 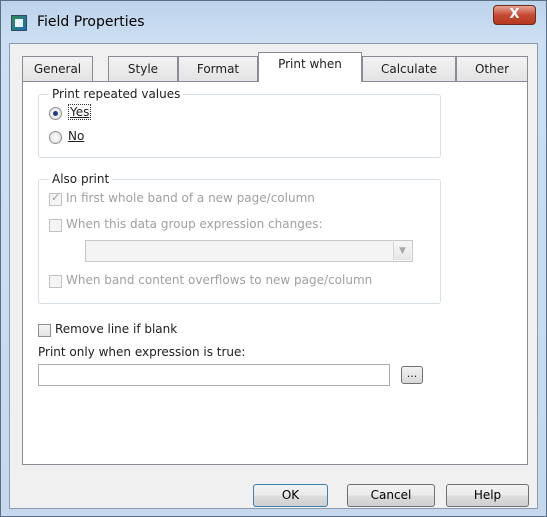 What do you see at coordinates (214, 375) in the screenshot?
I see `expression-input` at bounding box center [214, 375].